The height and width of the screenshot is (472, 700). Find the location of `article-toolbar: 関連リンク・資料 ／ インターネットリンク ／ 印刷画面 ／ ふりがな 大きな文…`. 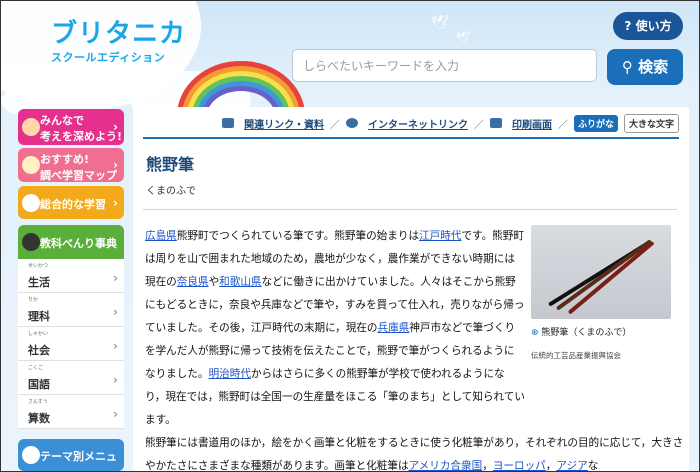

article-toolbar: 関連リンク・資料 ／ インターネットリンク ／ 印刷画面 ／ ふりがな 大きな文… is located at coordinates (450, 123).